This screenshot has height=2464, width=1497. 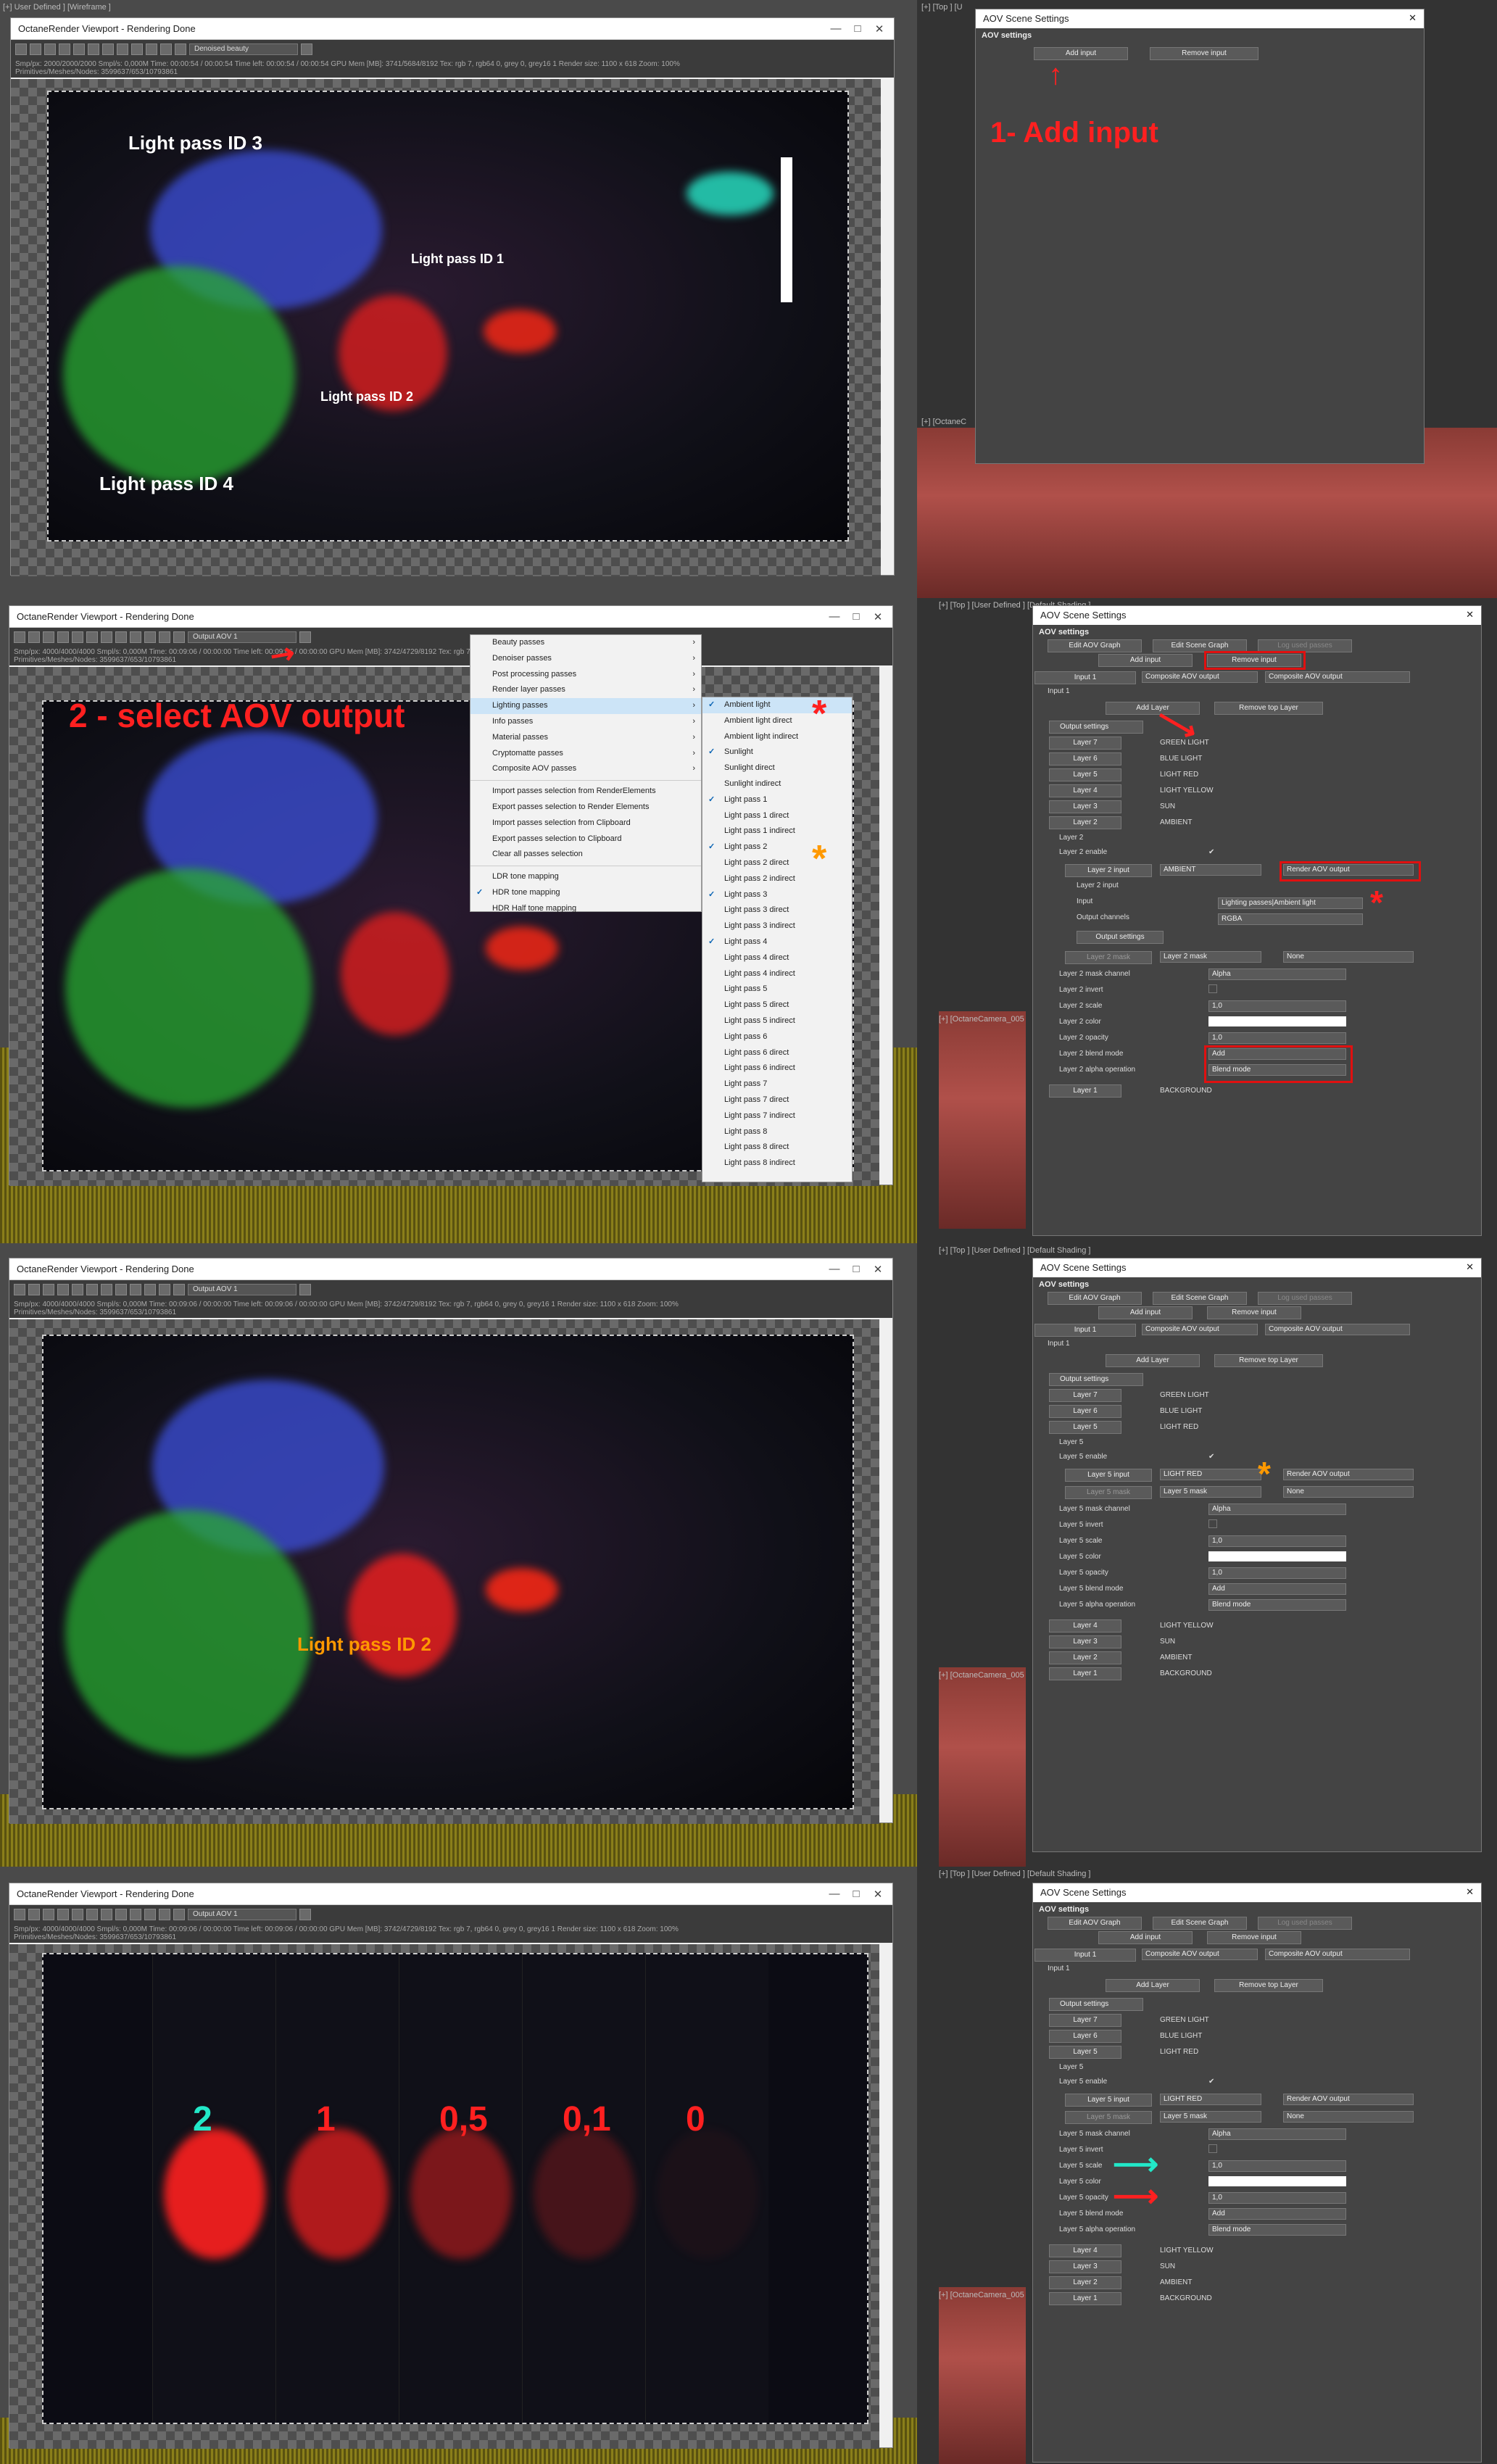 I want to click on menu-item: Denoiser passes ›, so click(x=586, y=659).